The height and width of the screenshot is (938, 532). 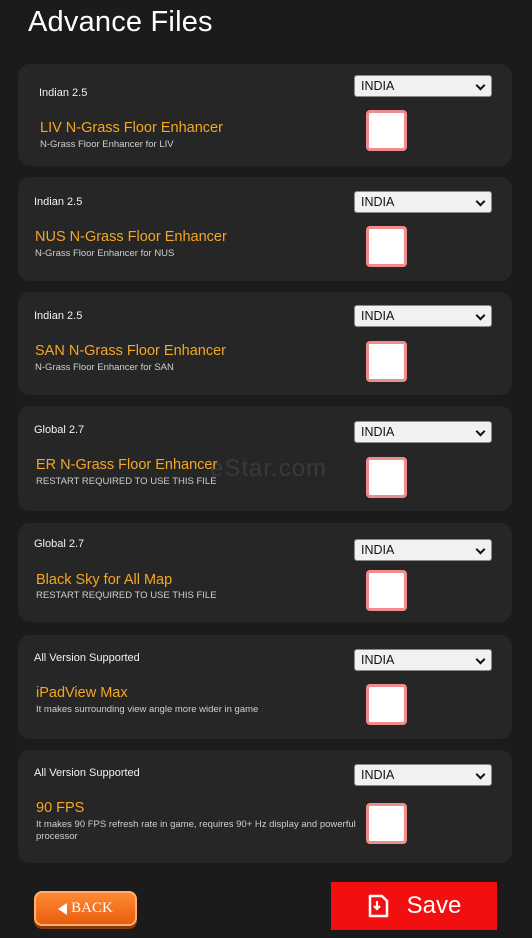 What do you see at coordinates (378, 906) in the screenshot?
I see `save-file-icon` at bounding box center [378, 906].